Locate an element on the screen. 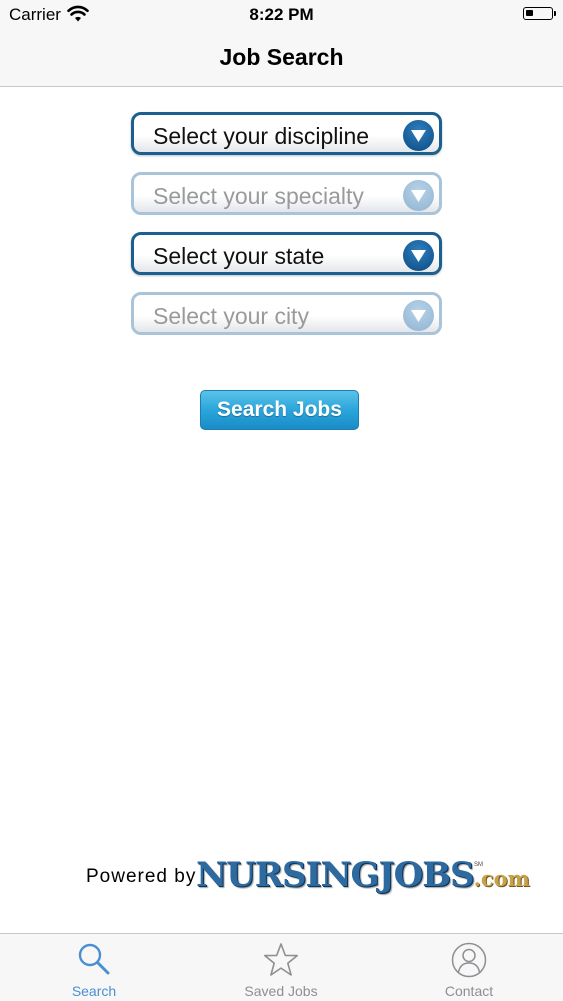 The width and height of the screenshot is (563, 1001). discipline-select: Select your discipline is located at coordinates (286, 133).